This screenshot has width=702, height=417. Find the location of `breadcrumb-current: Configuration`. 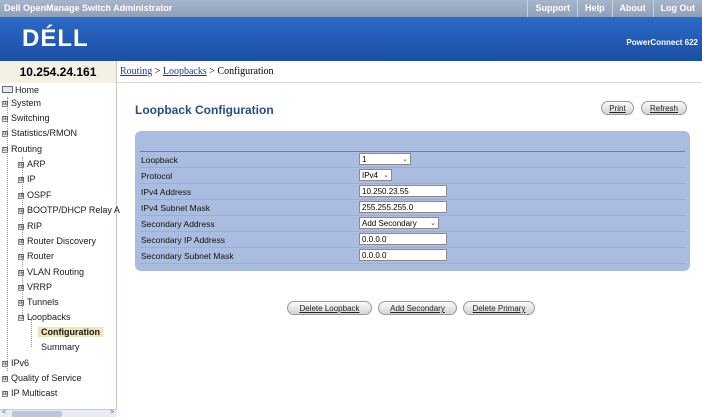

breadcrumb-current: Configuration is located at coordinates (245, 71).